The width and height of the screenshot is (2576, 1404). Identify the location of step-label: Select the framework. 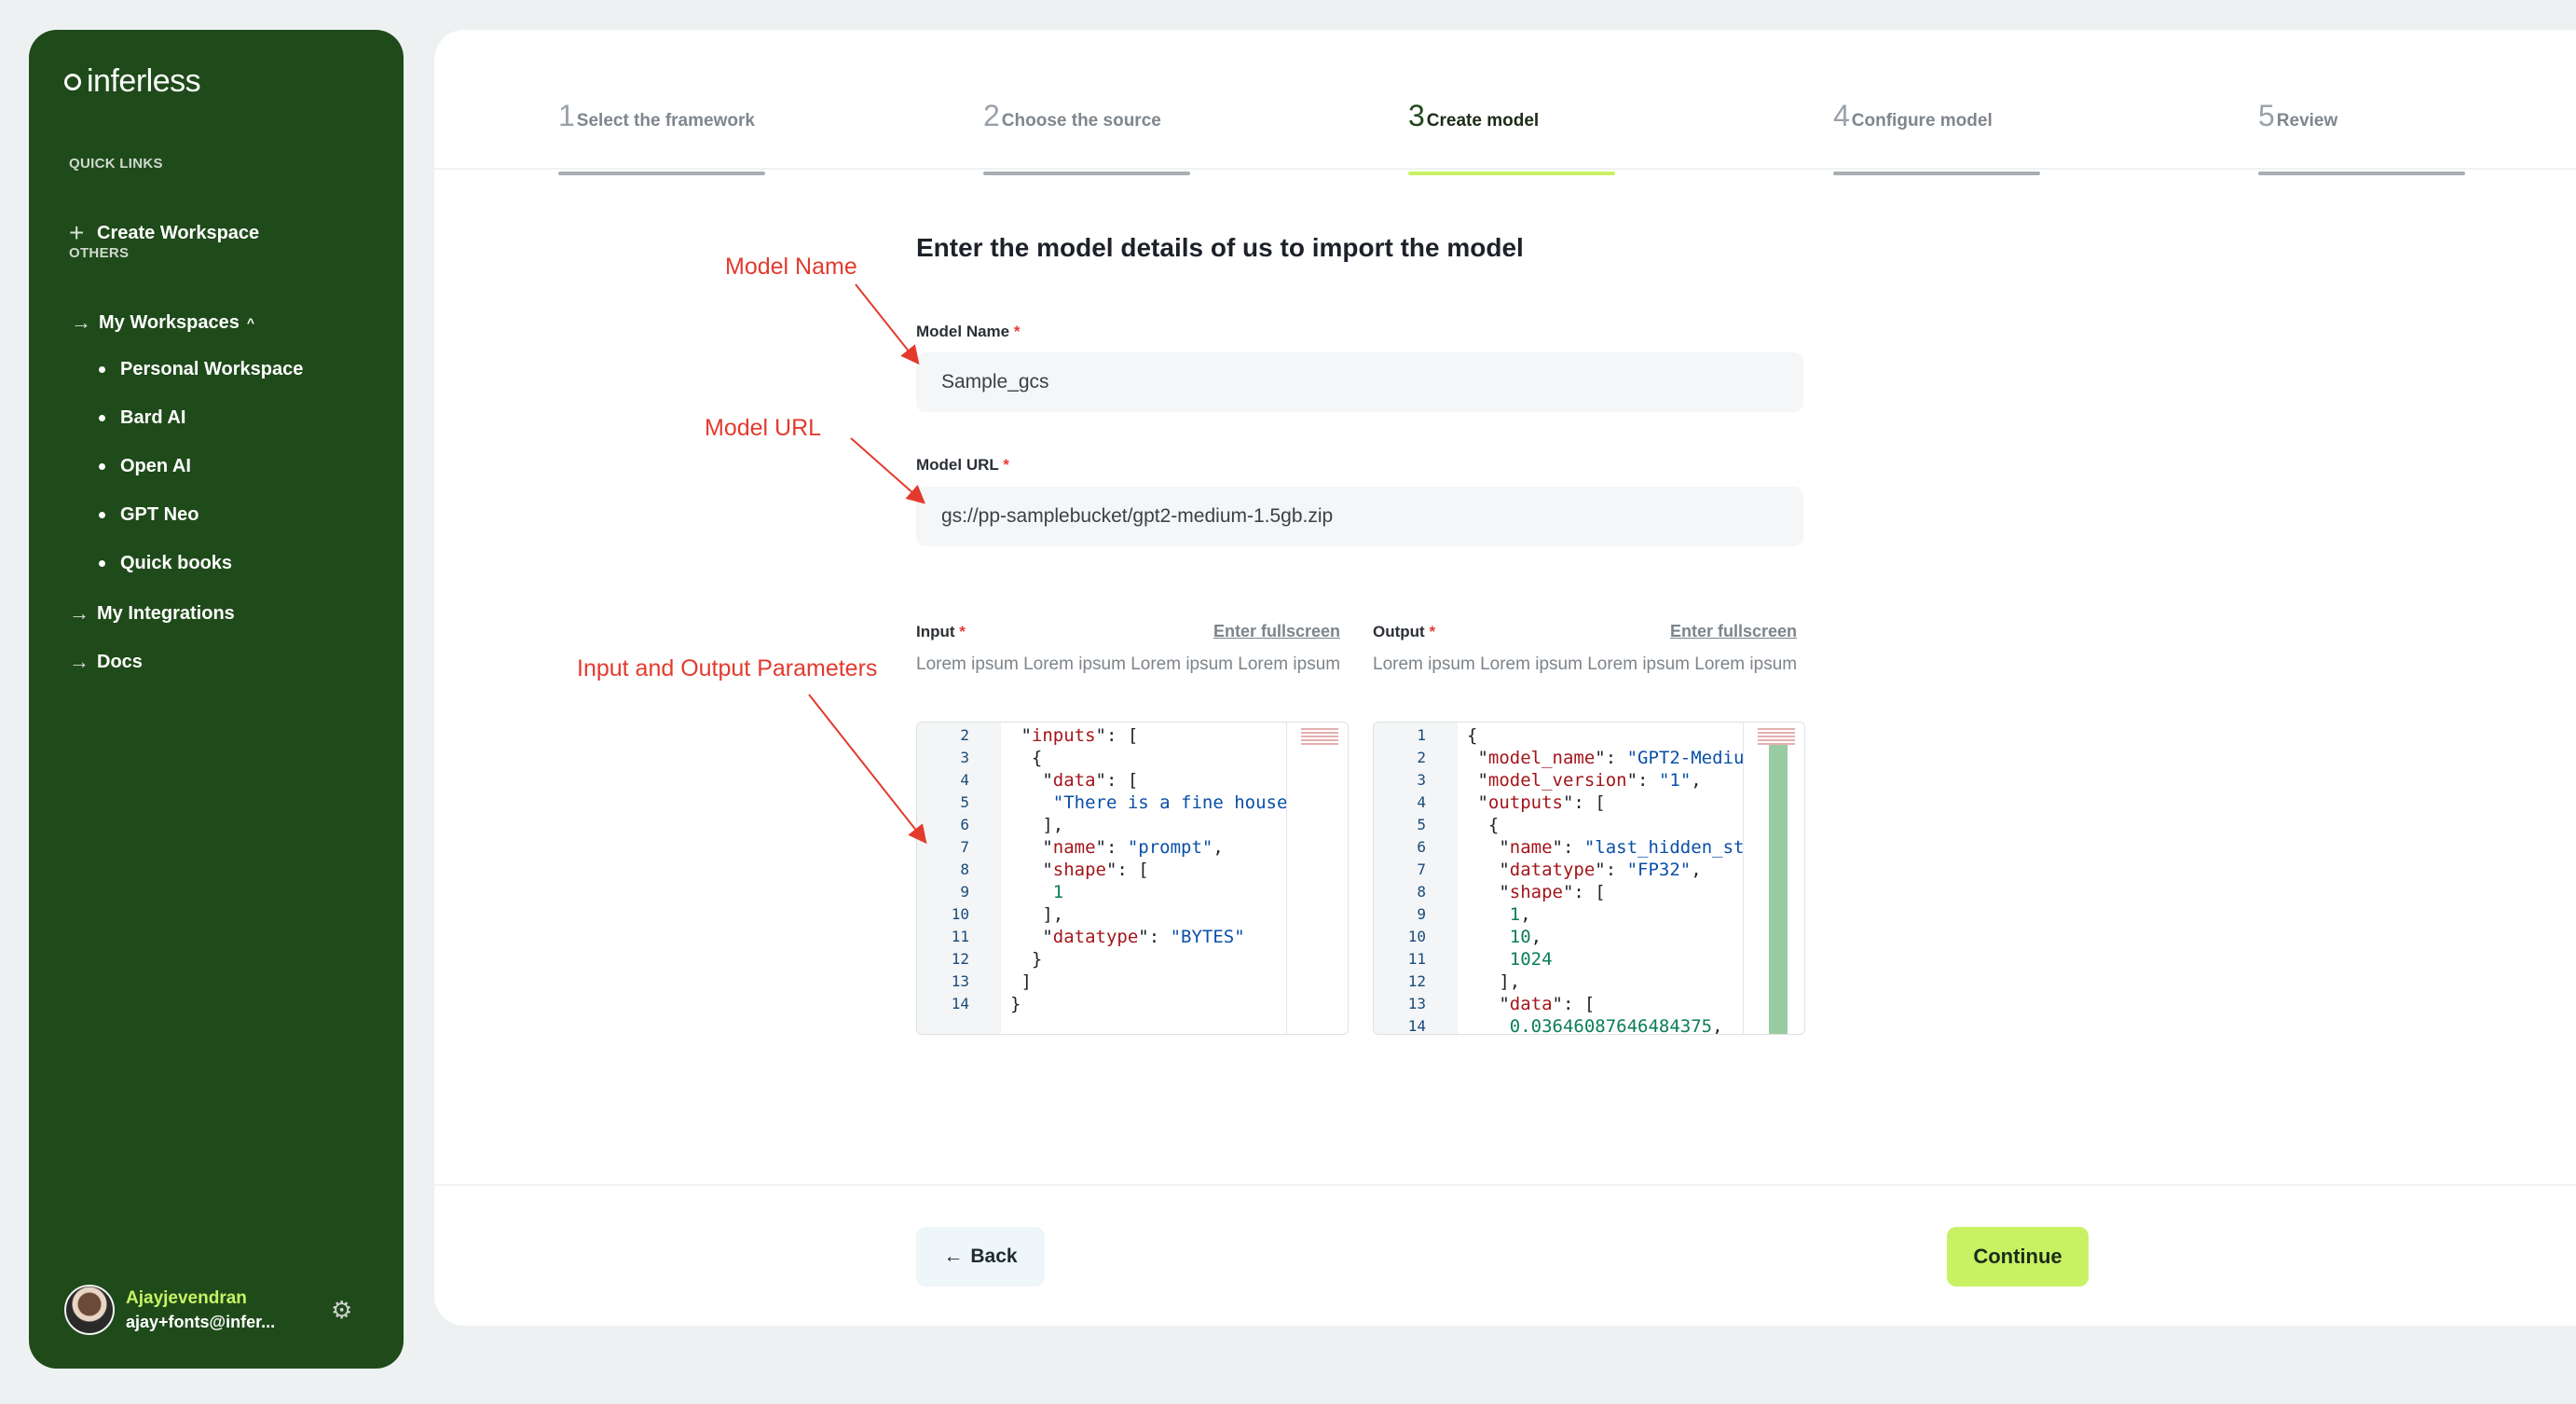
(665, 121).